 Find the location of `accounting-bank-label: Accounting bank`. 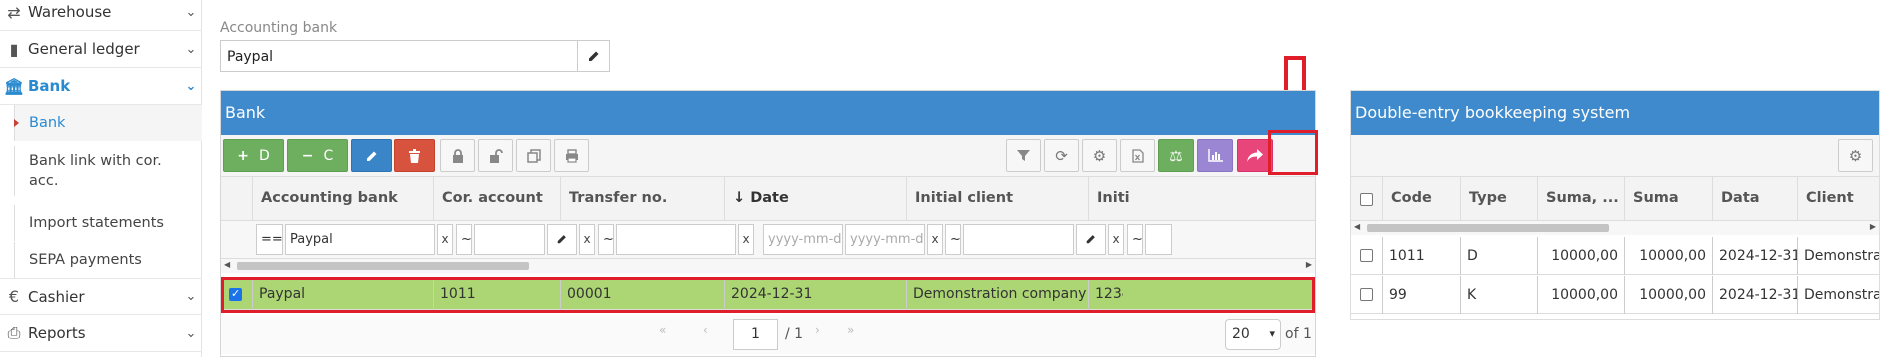

accounting-bank-label: Accounting bank is located at coordinates (279, 28).